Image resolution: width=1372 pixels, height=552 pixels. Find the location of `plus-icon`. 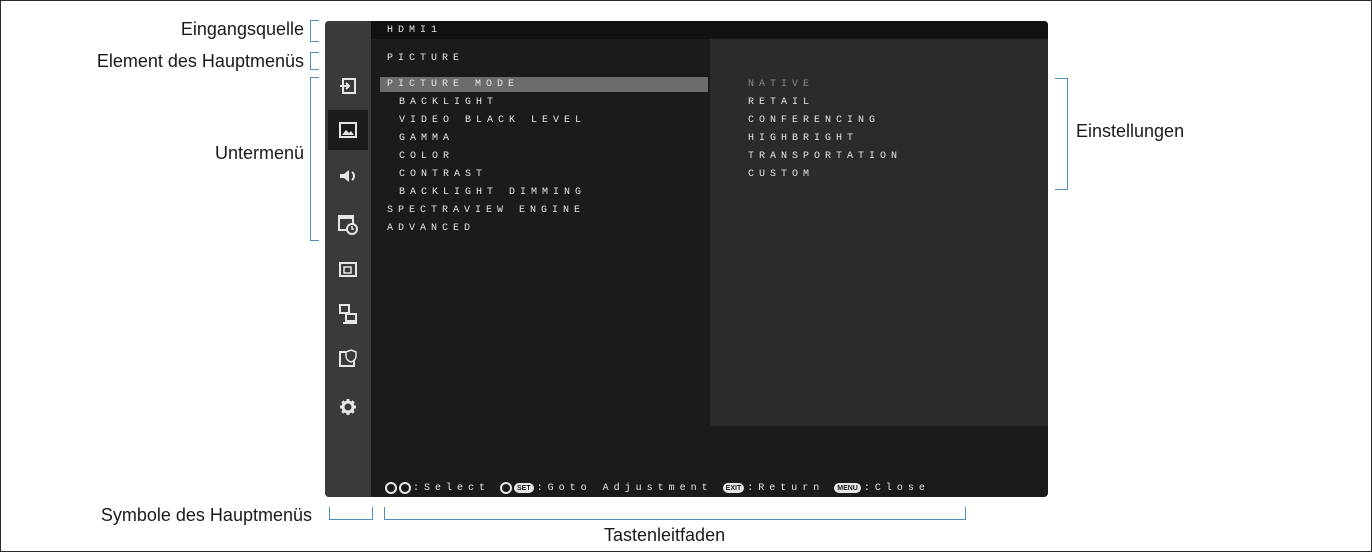

plus-icon is located at coordinates (506, 488).